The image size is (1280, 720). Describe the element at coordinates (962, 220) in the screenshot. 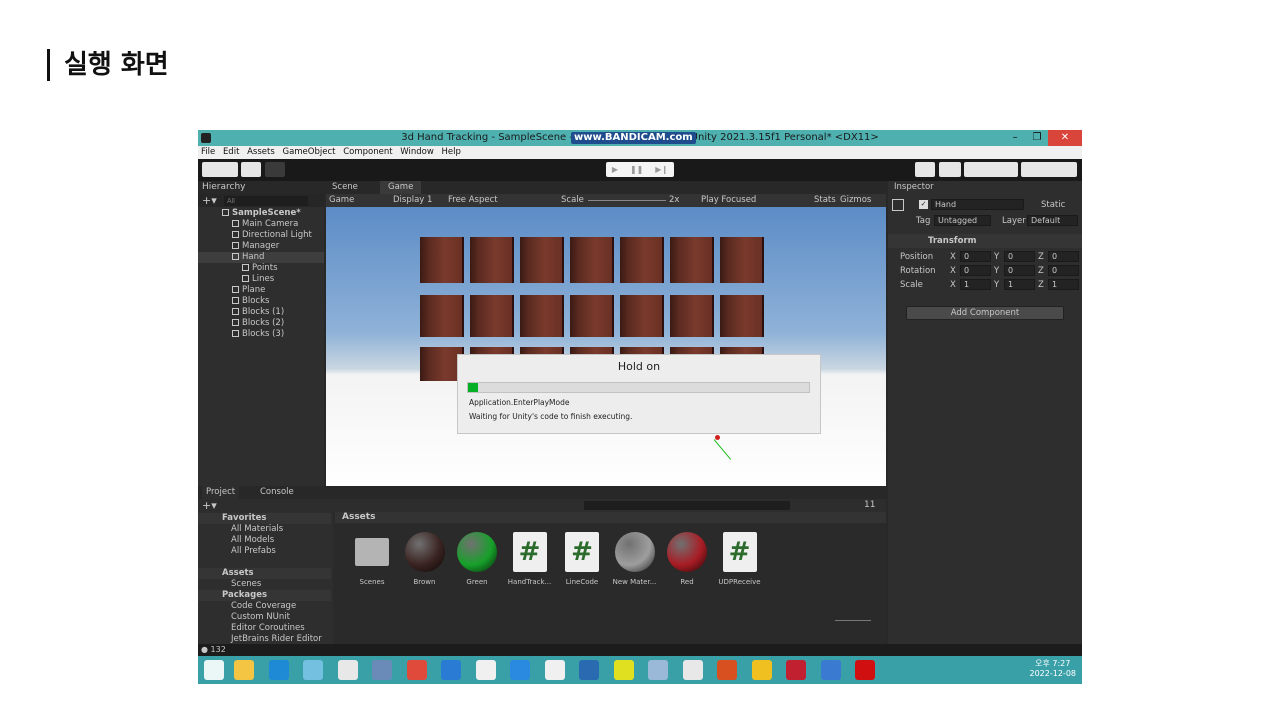

I see `tag-dropdown: Untagged` at that location.